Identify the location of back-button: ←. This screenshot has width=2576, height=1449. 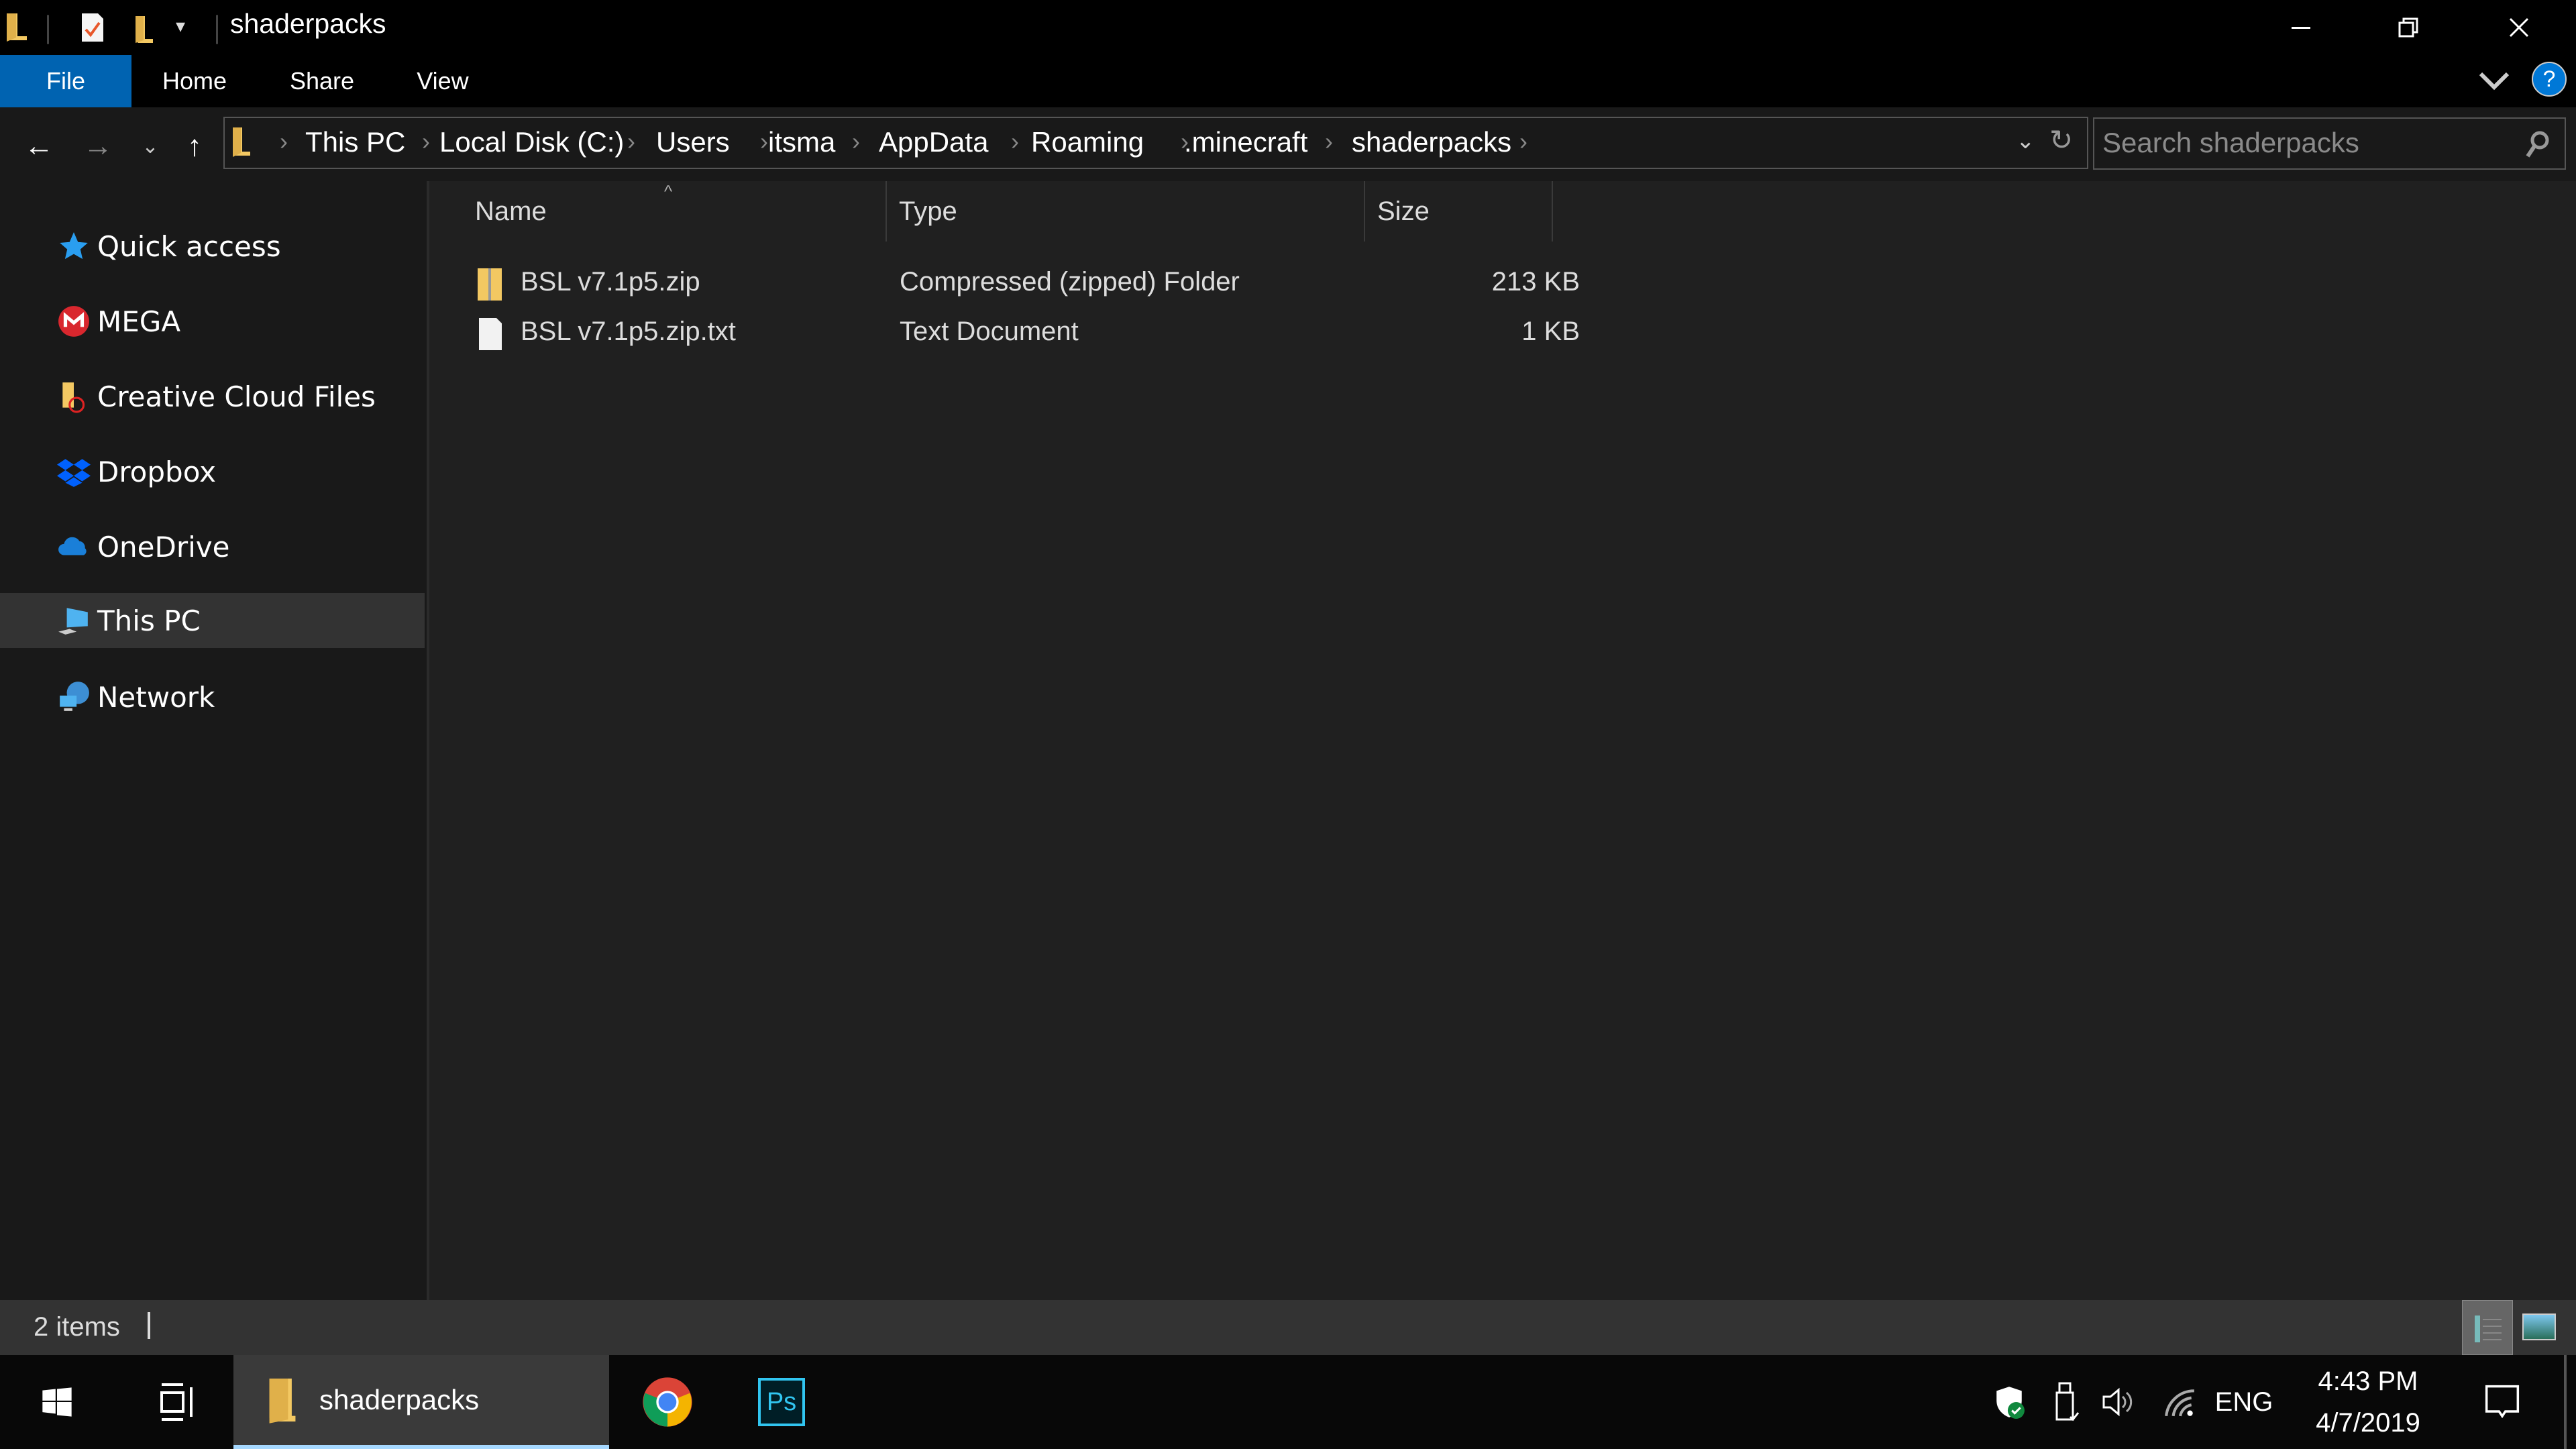
(39, 146).